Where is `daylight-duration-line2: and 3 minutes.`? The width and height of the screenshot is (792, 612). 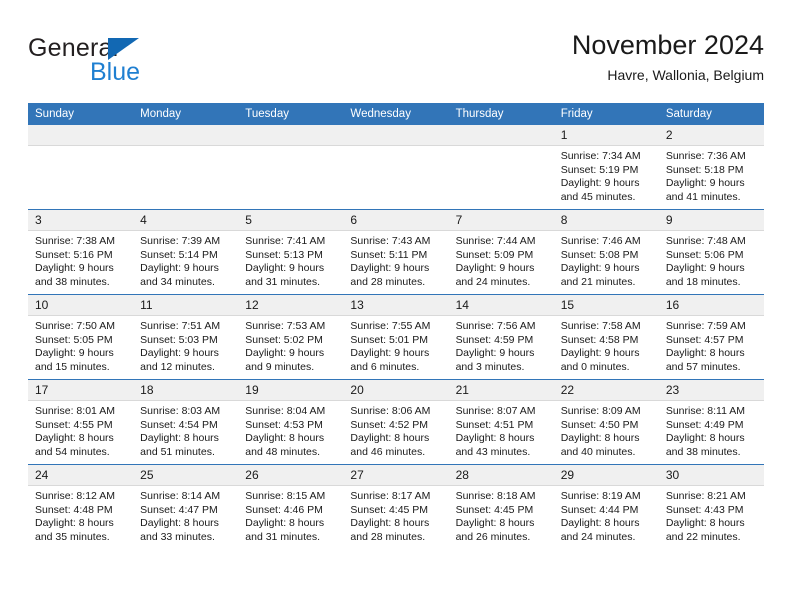 daylight-duration-line2: and 3 minutes. is located at coordinates (490, 366).